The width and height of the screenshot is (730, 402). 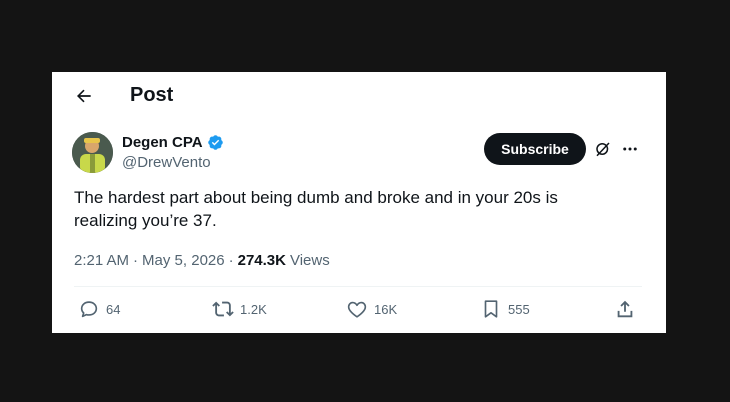 What do you see at coordinates (99, 309) in the screenshot?
I see `reply-button: 64` at bounding box center [99, 309].